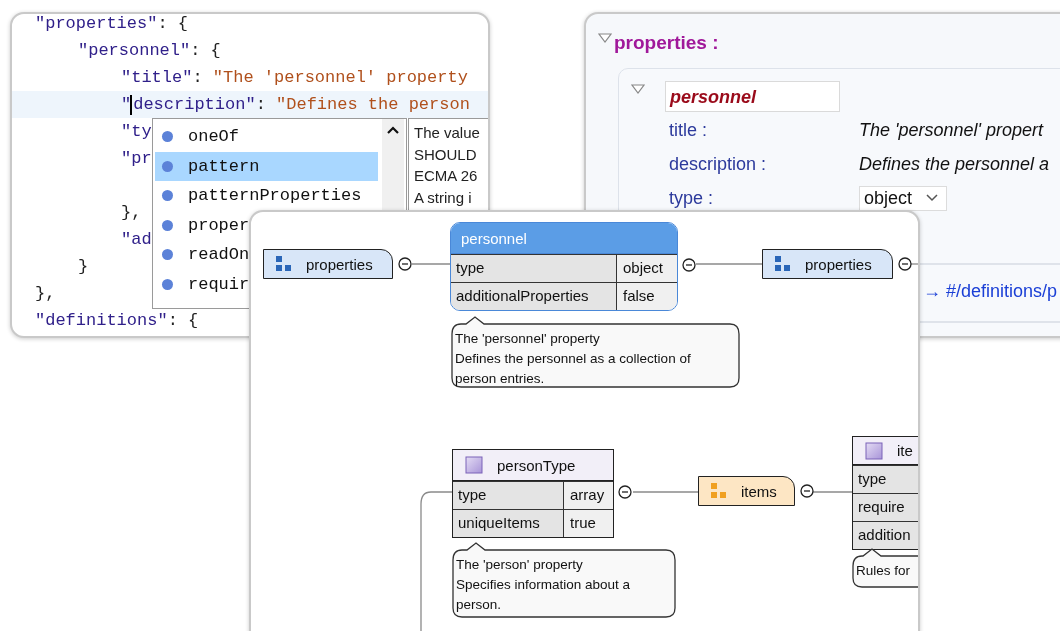 The height and width of the screenshot is (631, 1060). I want to click on annotation-text: The 'personnel' property, so click(528, 339).